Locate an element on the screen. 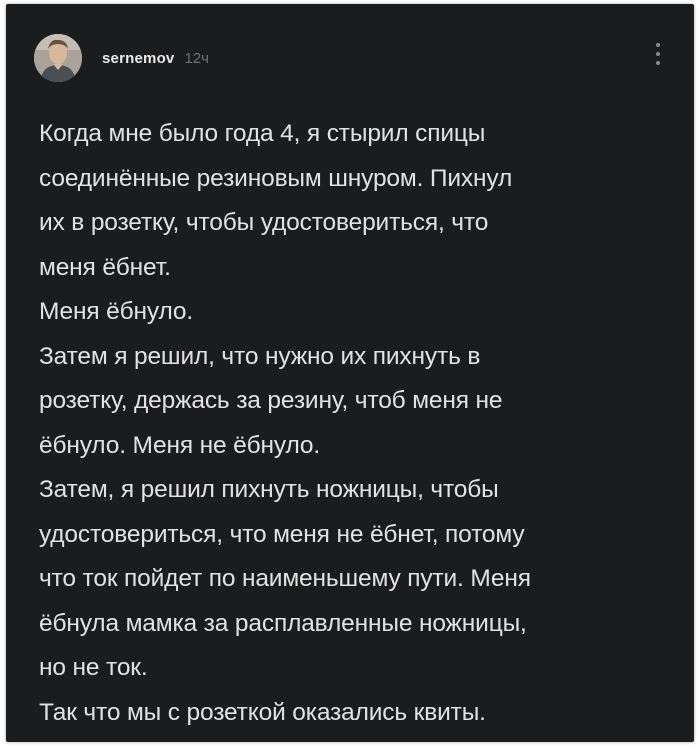 This screenshot has width=700, height=748. user-photo-icon is located at coordinates (58, 58).